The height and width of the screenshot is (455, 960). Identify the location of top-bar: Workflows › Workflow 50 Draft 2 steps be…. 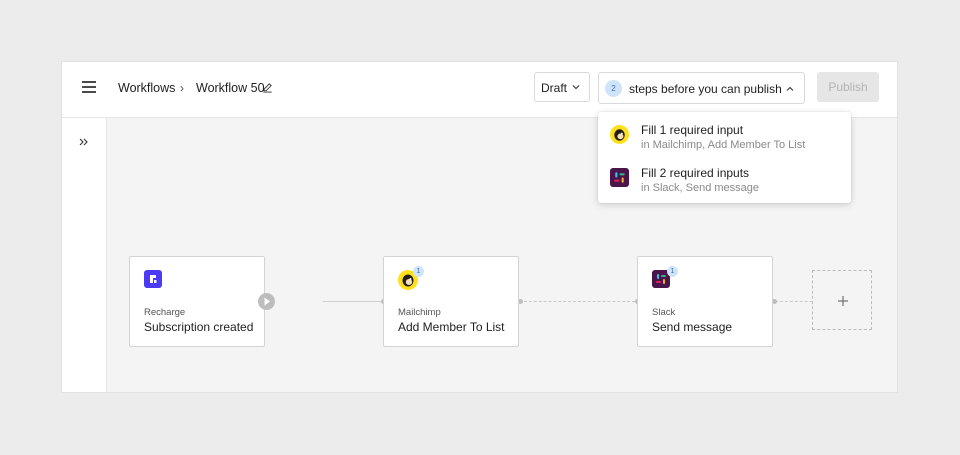
(479, 90).